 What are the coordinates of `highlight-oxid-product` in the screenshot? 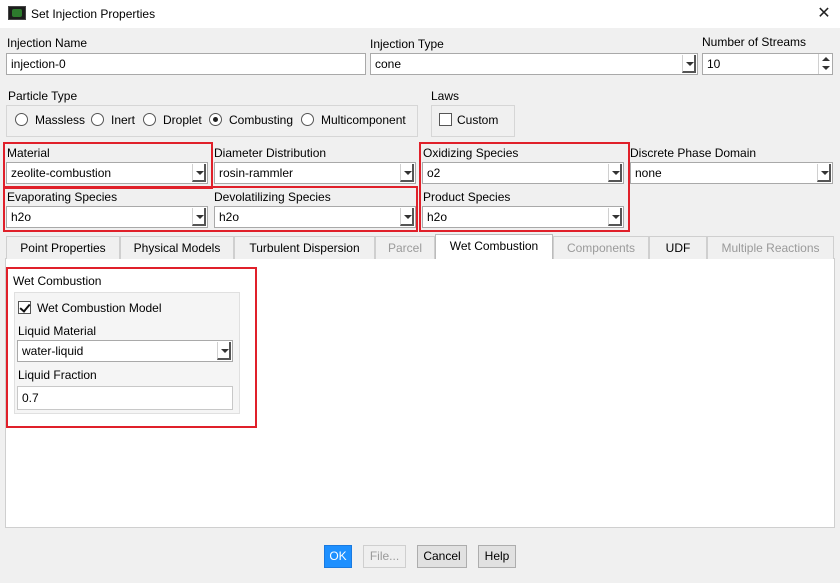 It's located at (524, 187).